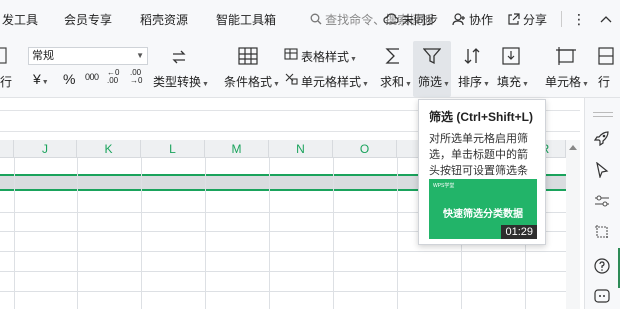 The image size is (620, 309). I want to click on menu-item-dev-tools: 发工具, so click(20, 19).